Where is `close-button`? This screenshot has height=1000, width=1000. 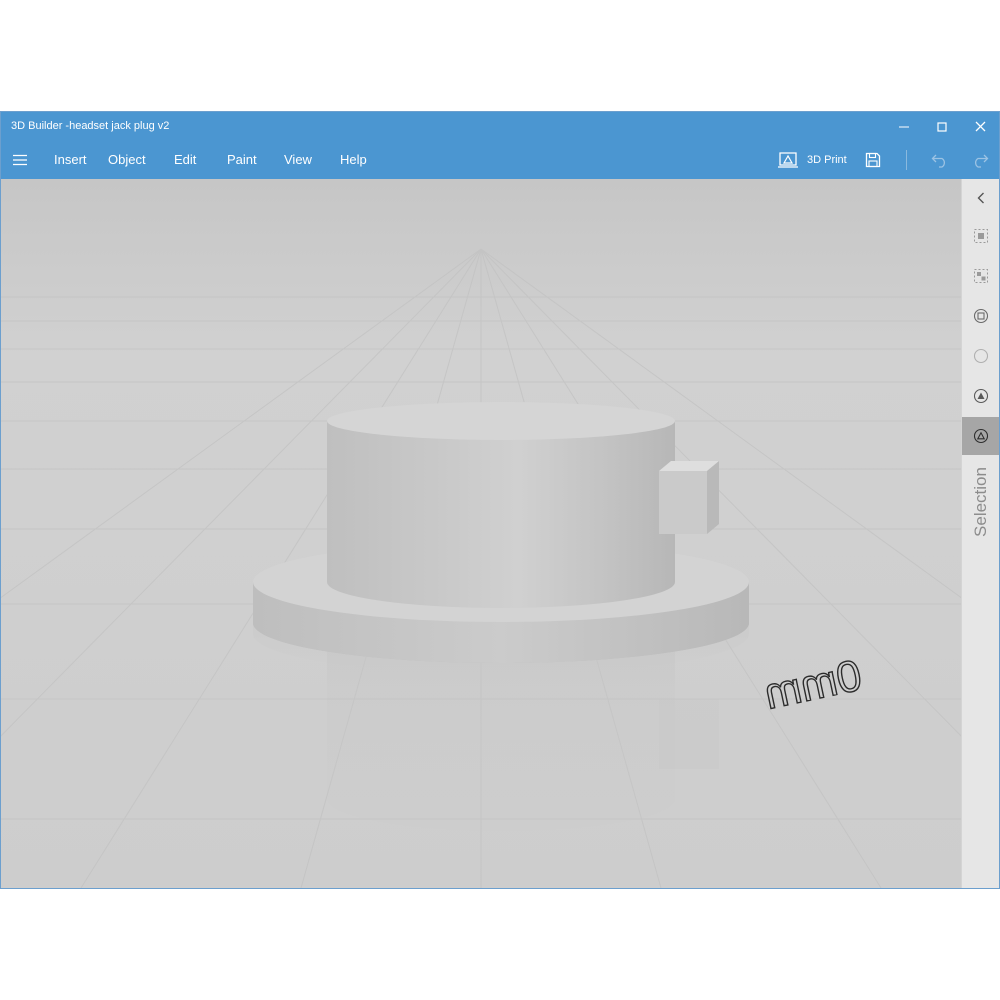 close-button is located at coordinates (980, 126).